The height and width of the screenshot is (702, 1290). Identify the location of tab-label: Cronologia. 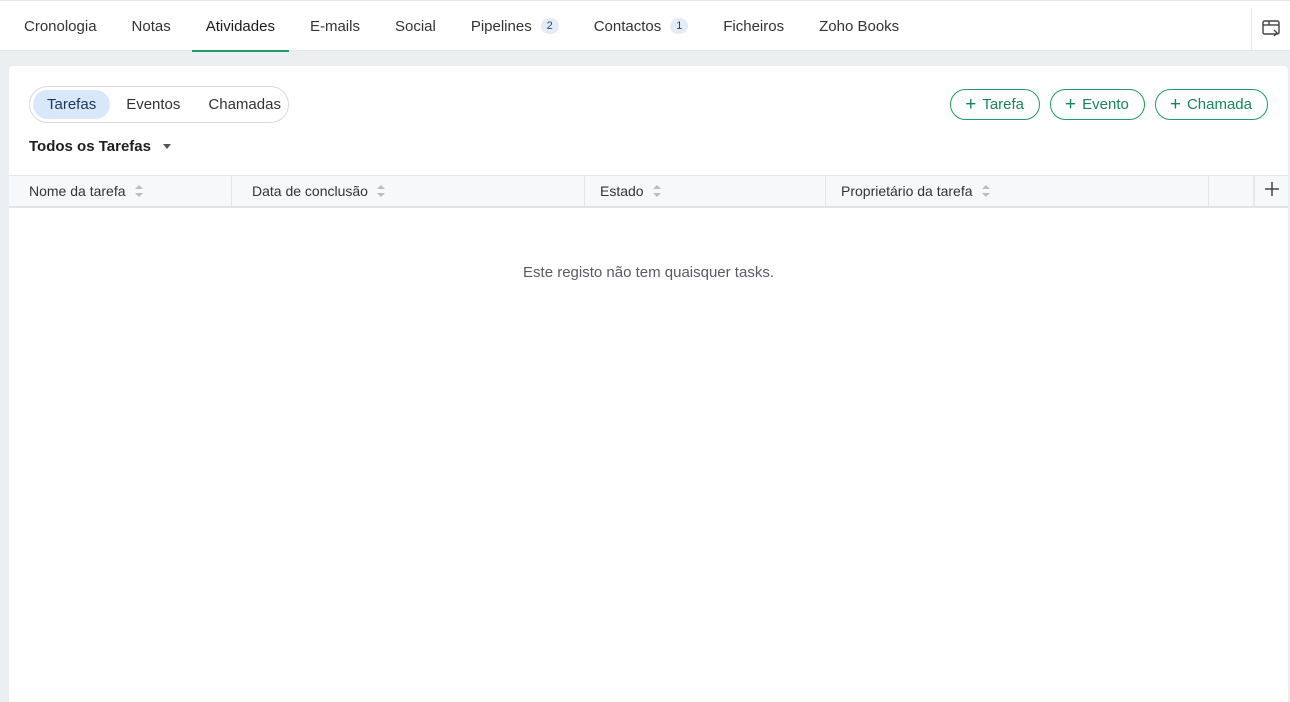
(60, 26).